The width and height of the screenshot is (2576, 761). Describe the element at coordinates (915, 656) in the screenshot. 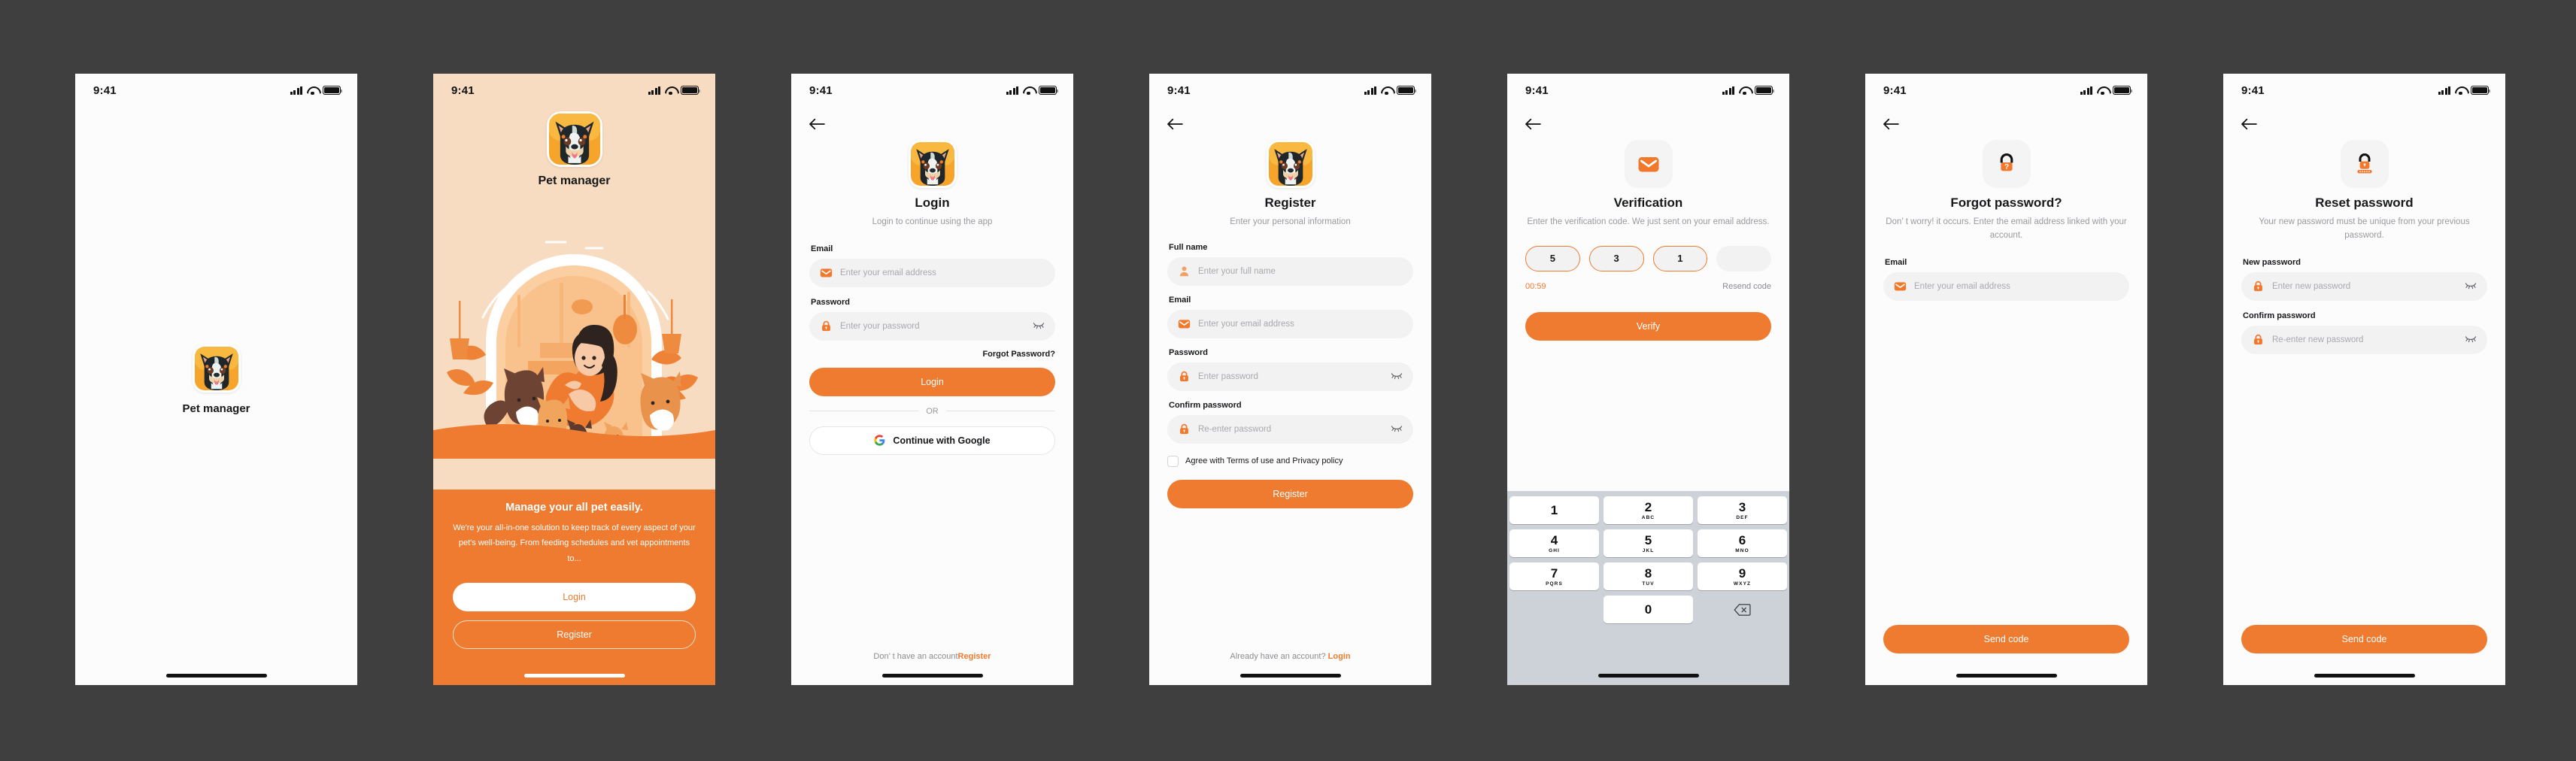

I see `register-prompt-text: Don’ t have an account` at that location.